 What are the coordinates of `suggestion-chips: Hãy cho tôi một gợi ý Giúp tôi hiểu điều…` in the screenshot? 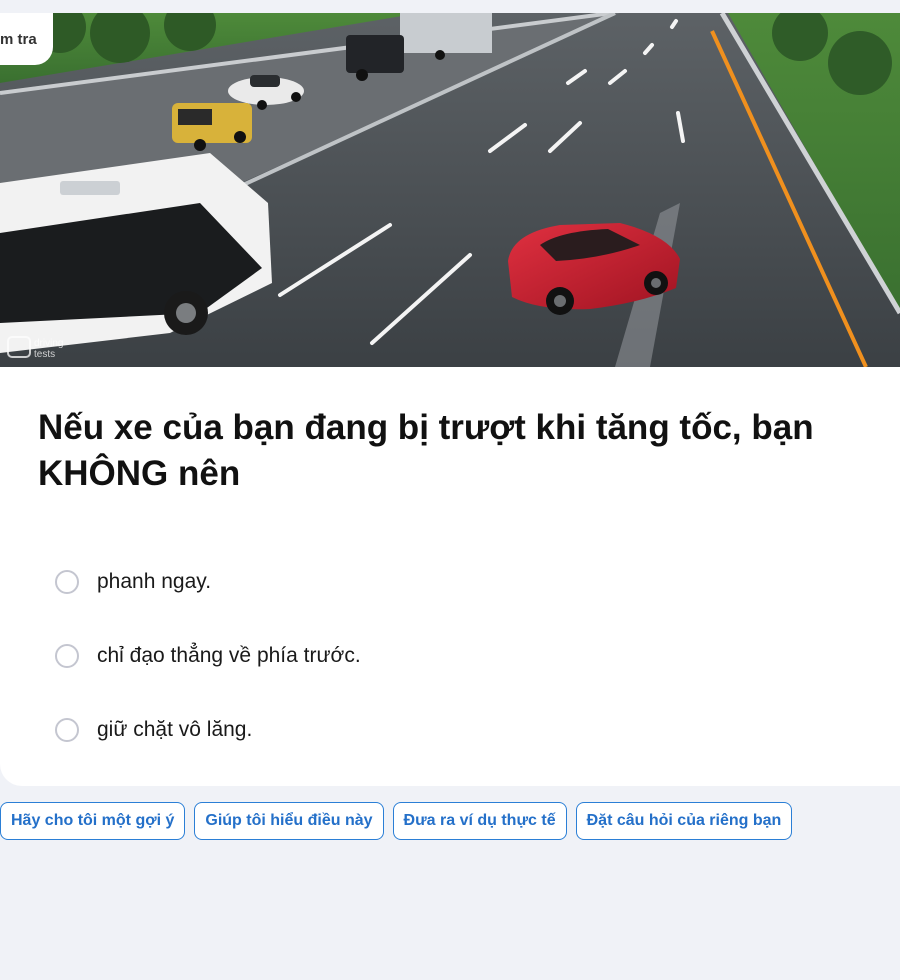 It's located at (396, 821).